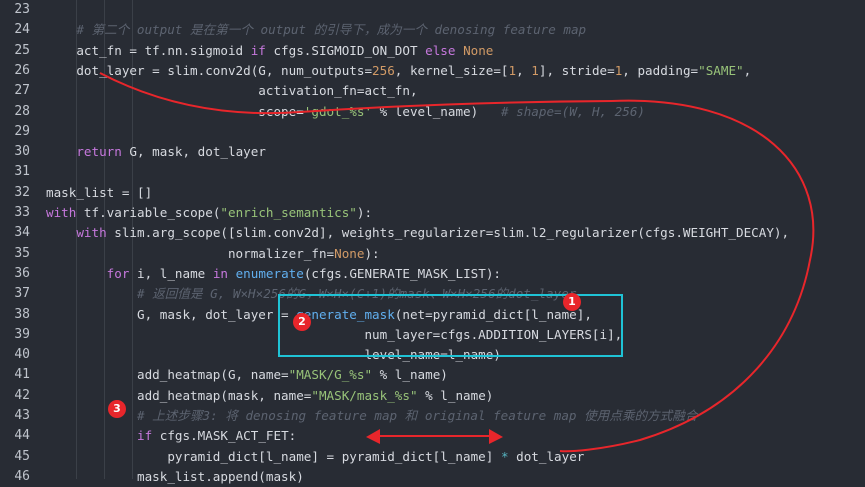 This screenshot has height=487, width=865. I want to click on annotation-badge-2: 2, so click(302, 322).